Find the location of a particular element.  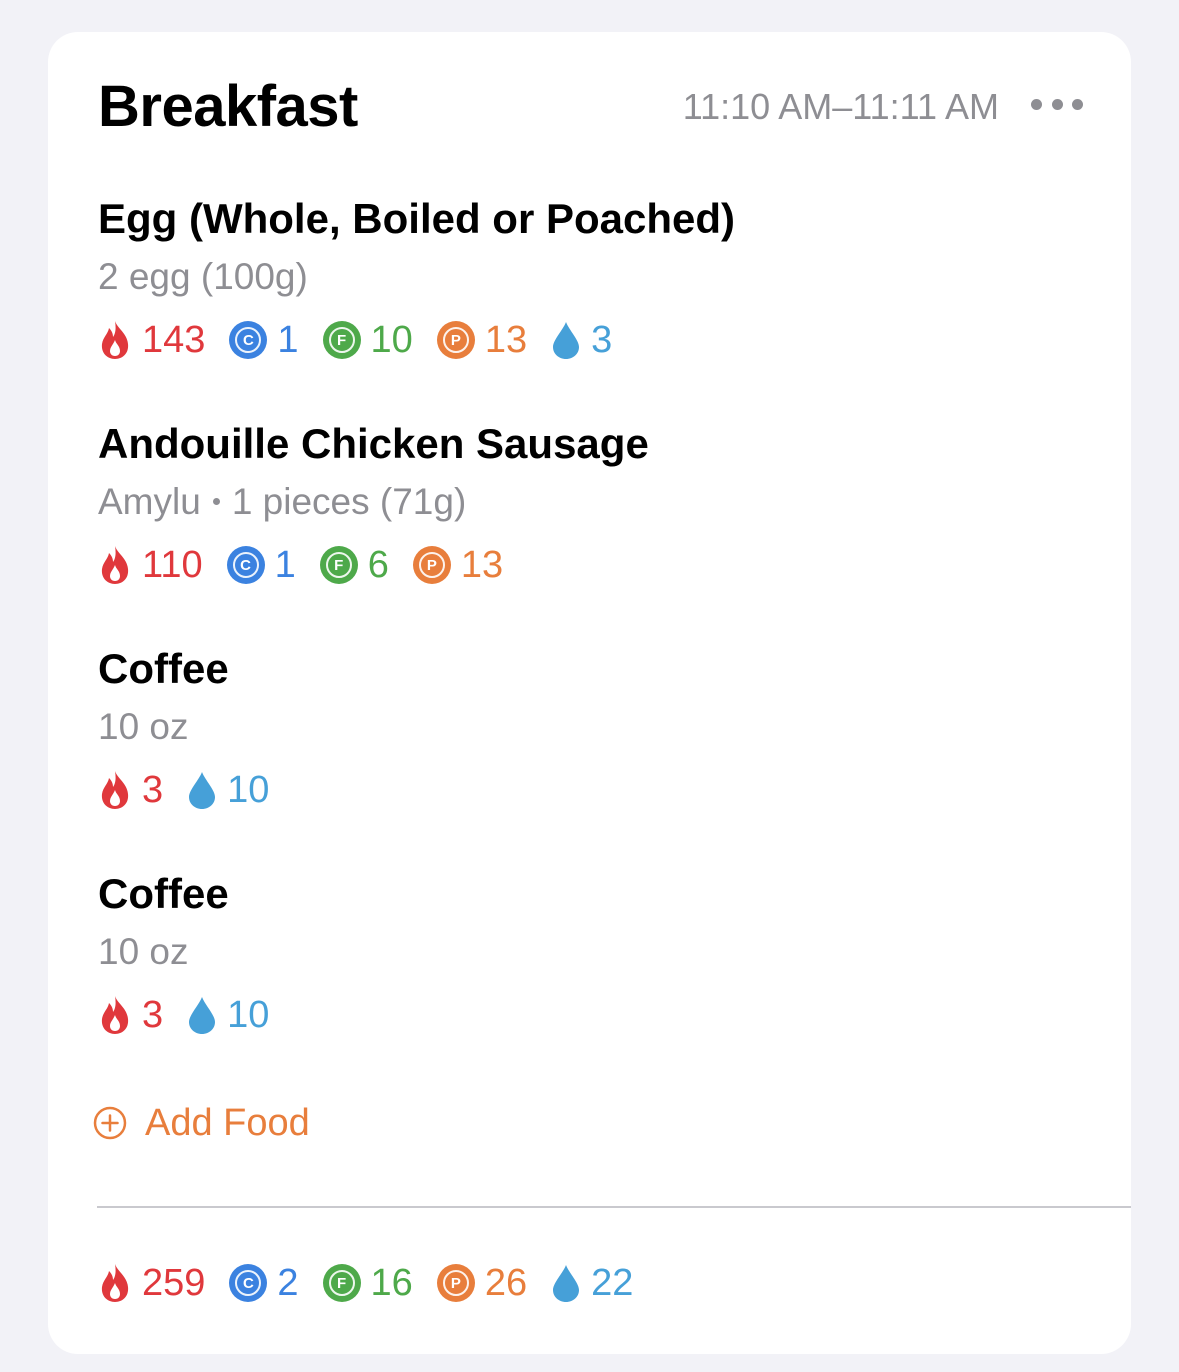

fat-macro: F 16 is located at coordinates (367, 1283).